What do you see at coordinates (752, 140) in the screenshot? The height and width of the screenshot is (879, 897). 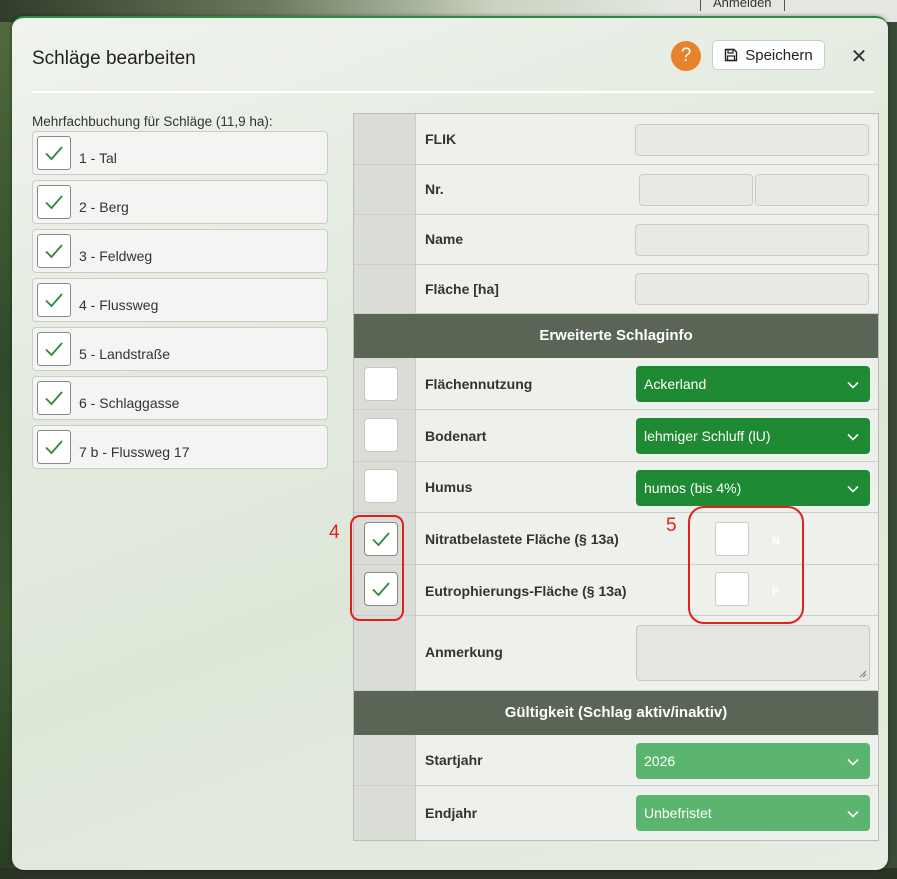 I see `flik-input` at bounding box center [752, 140].